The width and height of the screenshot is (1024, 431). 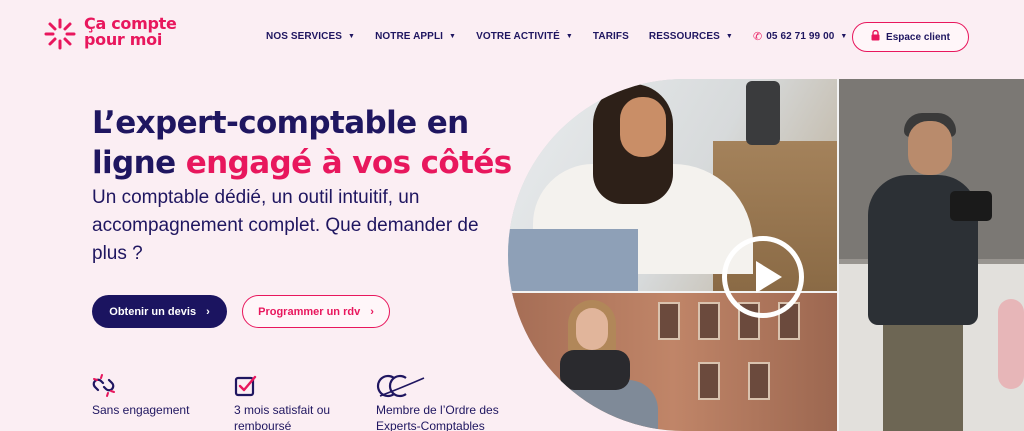 I want to click on feature-text: 3 mois satisfait ou remboursé, so click(x=282, y=417).